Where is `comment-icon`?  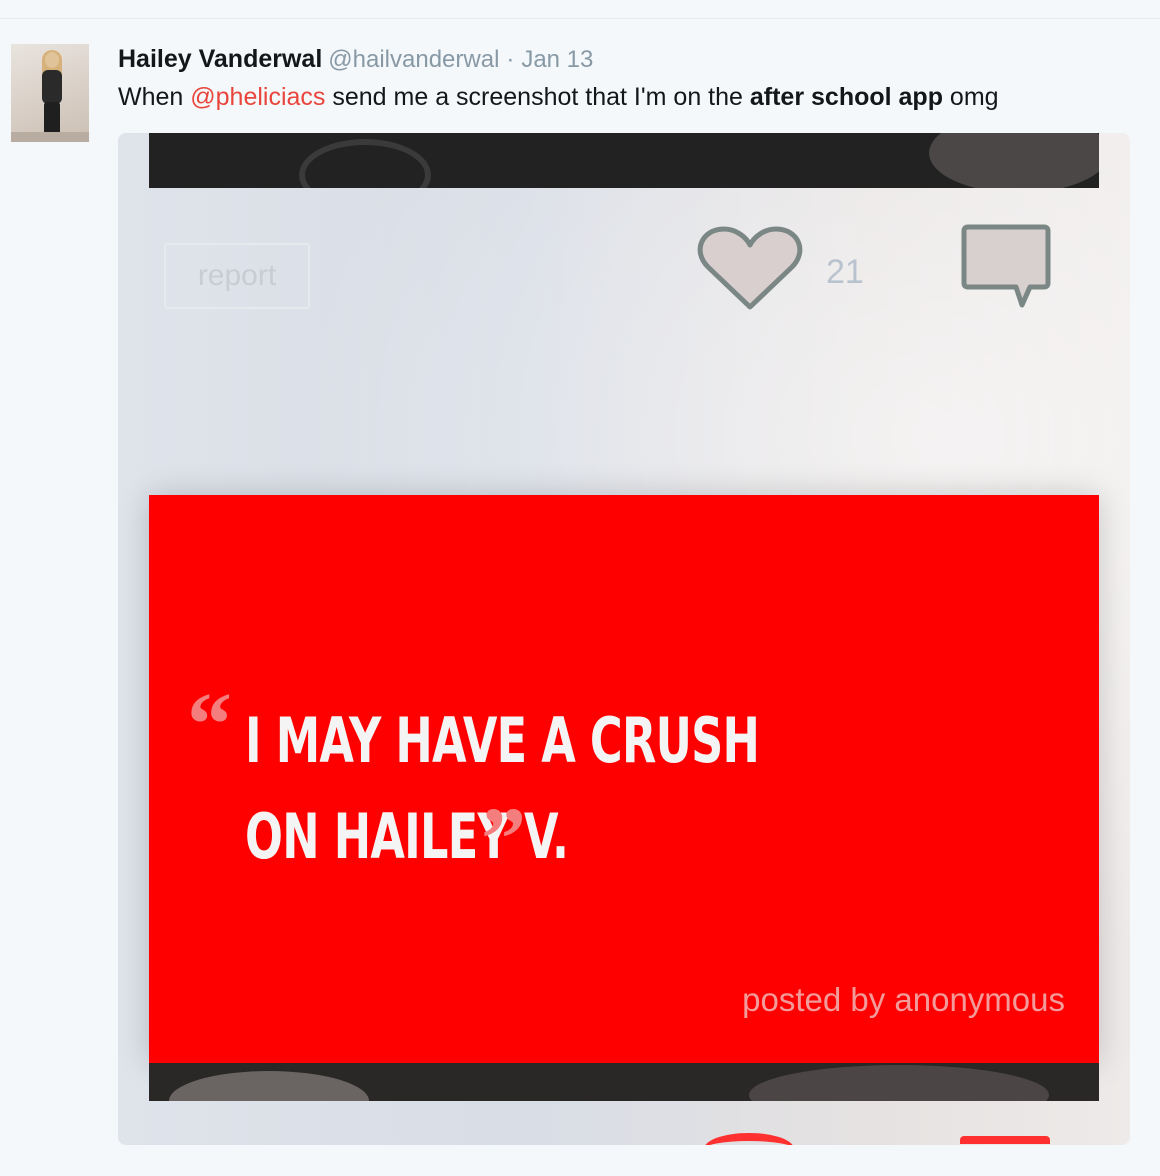
comment-icon is located at coordinates (1006, 266).